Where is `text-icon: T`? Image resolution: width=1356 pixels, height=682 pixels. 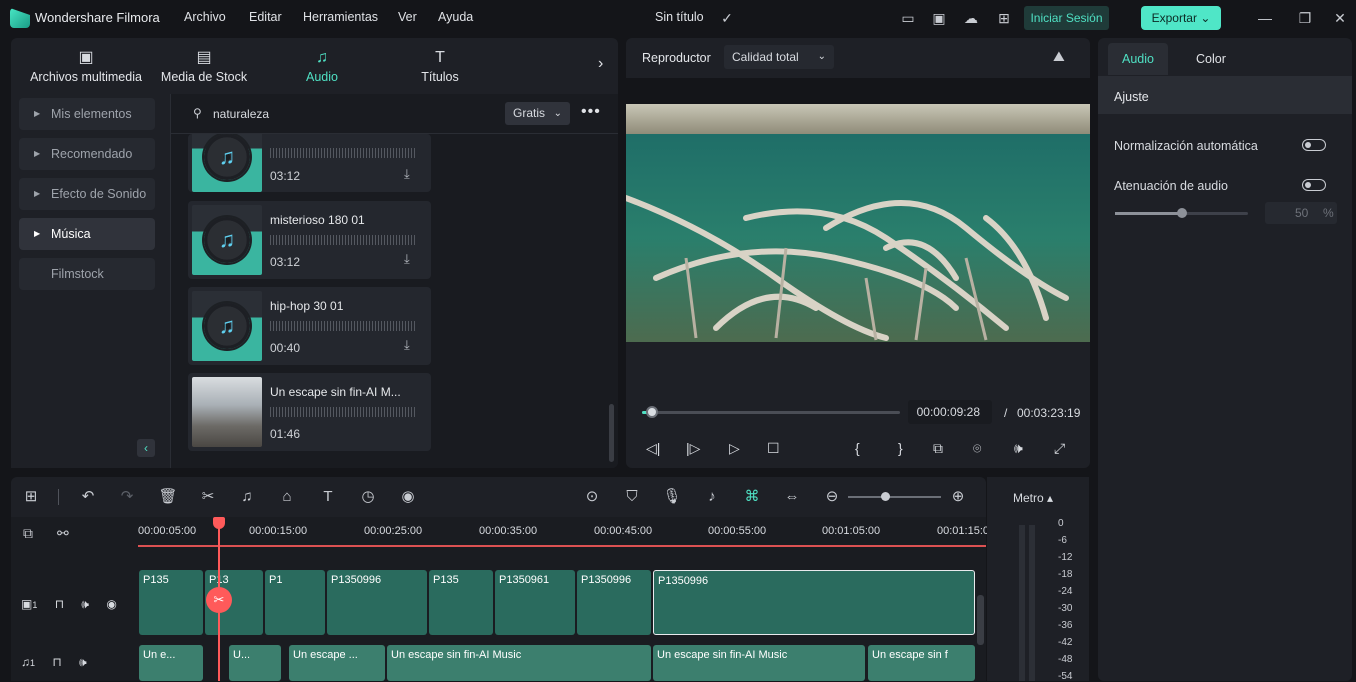 text-icon: T is located at coordinates (328, 497).